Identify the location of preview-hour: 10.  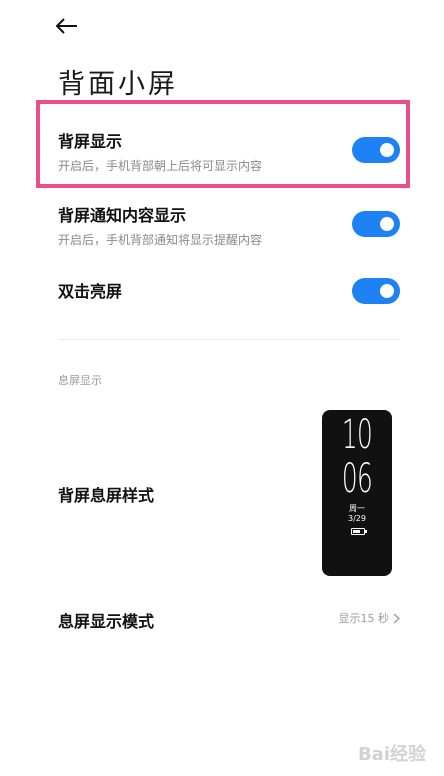
(357, 435).